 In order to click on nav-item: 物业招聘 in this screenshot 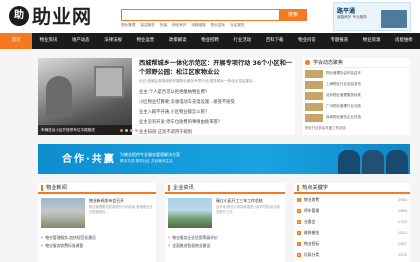, I will do `click(210, 41)`.